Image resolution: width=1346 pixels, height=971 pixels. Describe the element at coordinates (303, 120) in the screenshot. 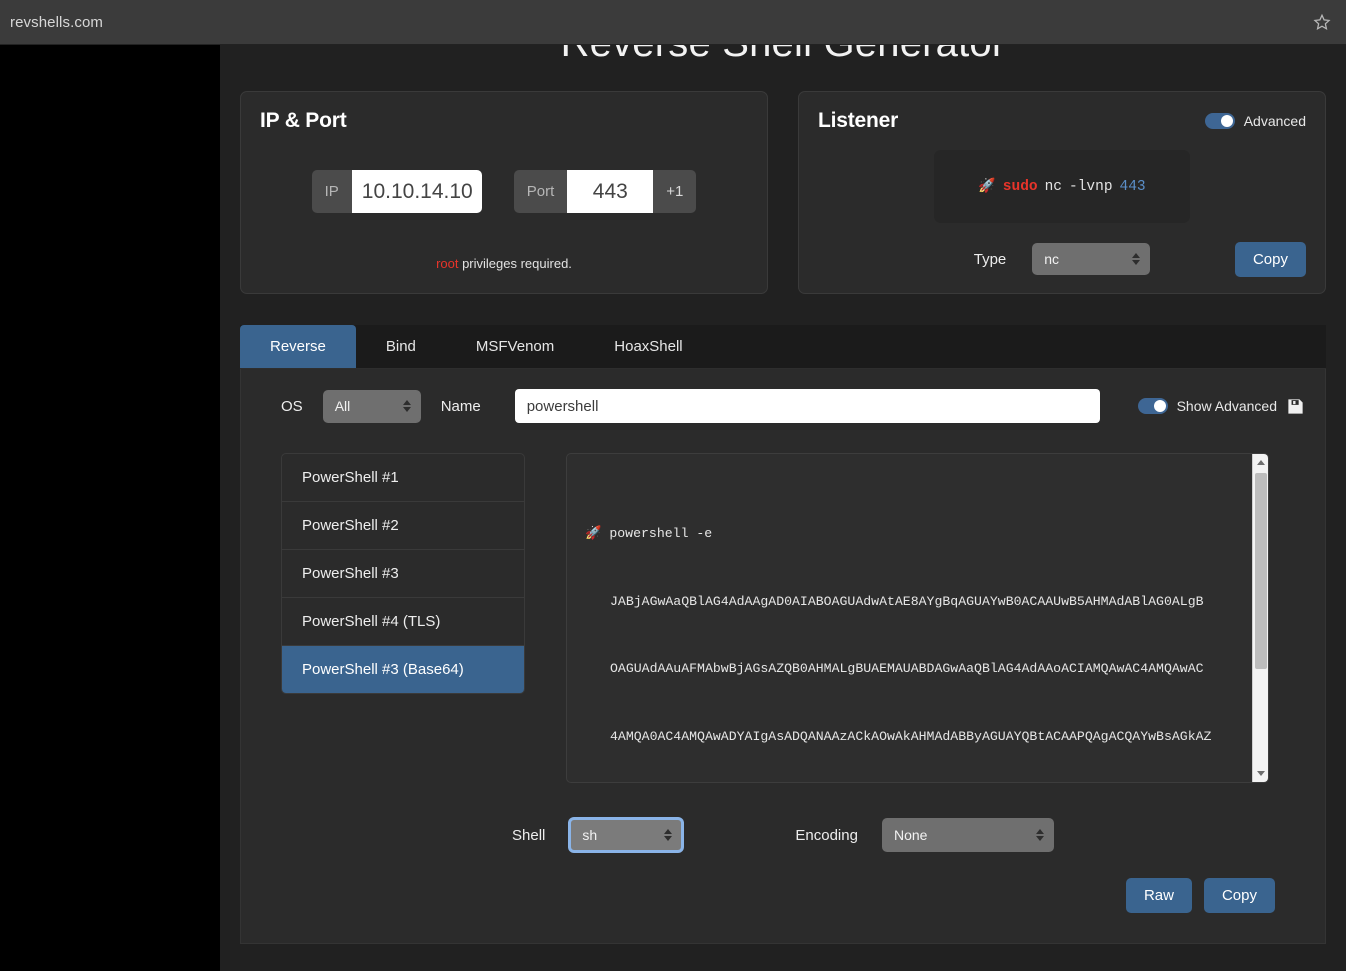

I see `ip-port-title: IP & Port` at that location.